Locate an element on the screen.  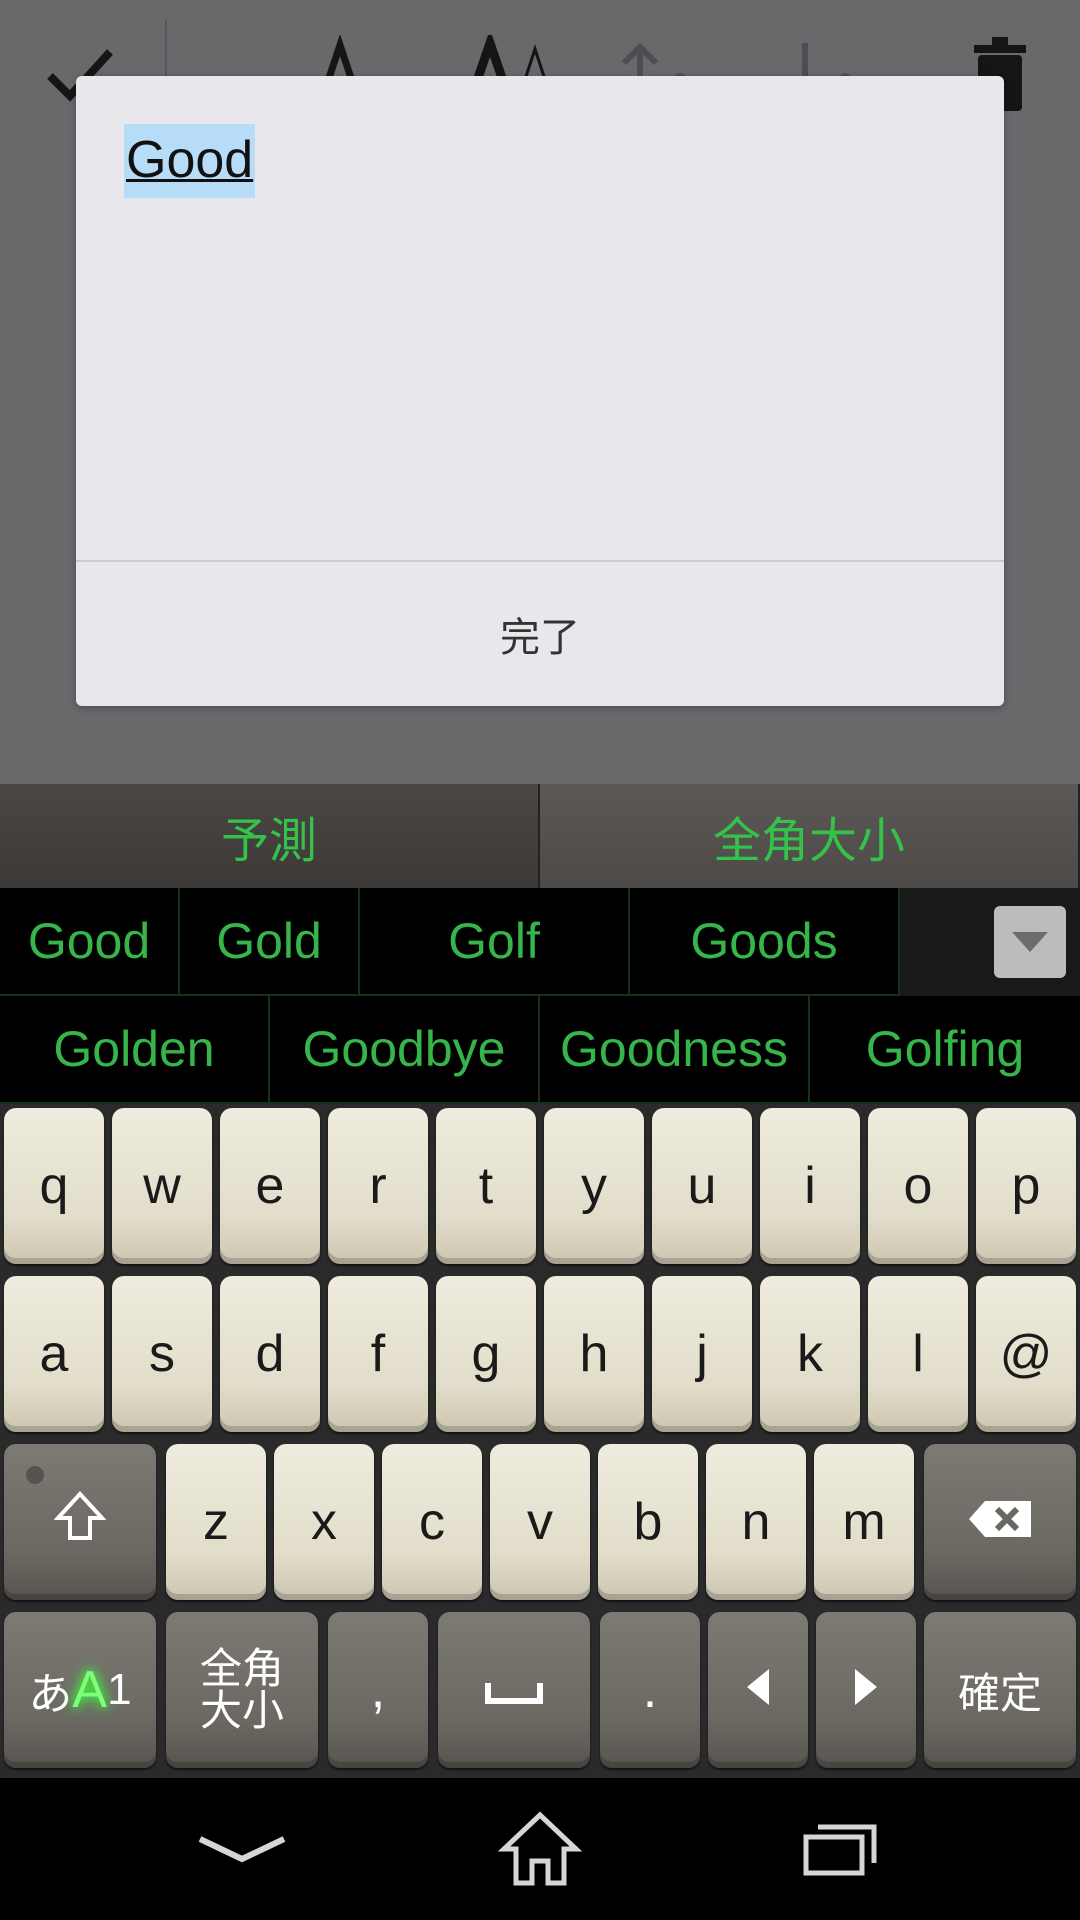
key-o: o is located at coordinates (918, 1186).